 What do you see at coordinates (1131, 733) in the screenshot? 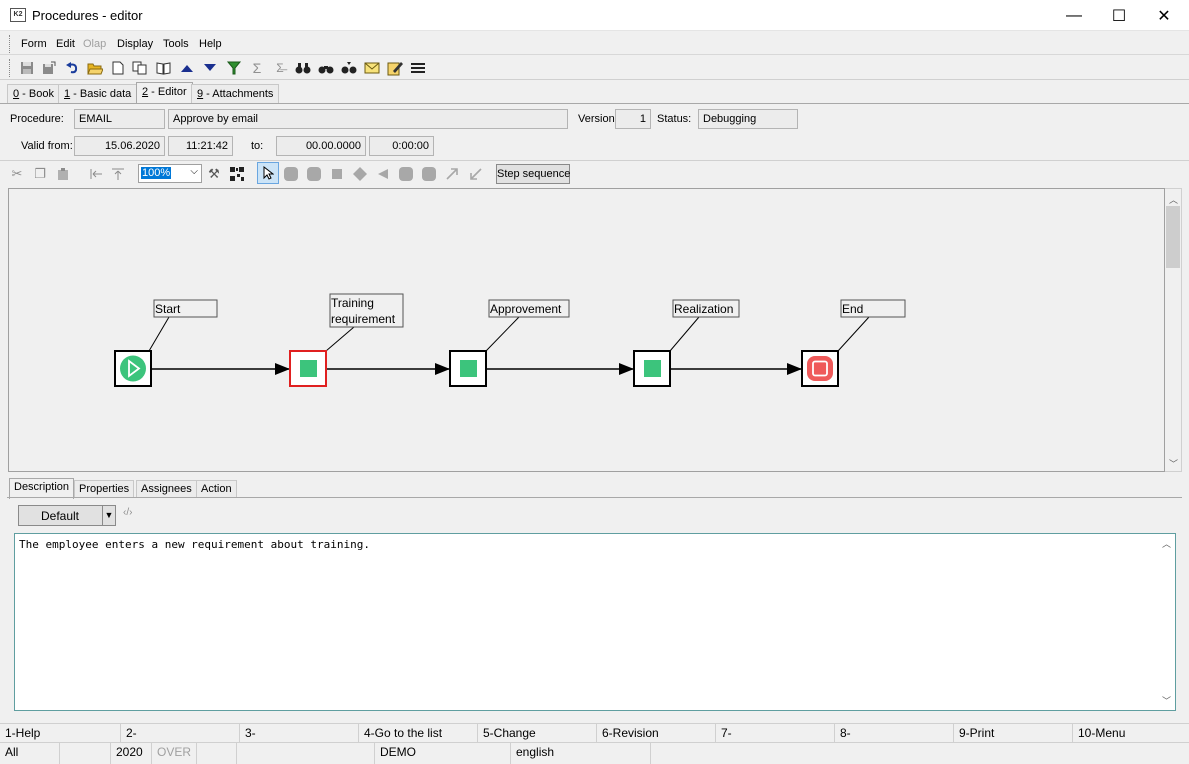
I see `fkey-10: 10-Menu` at bounding box center [1131, 733].